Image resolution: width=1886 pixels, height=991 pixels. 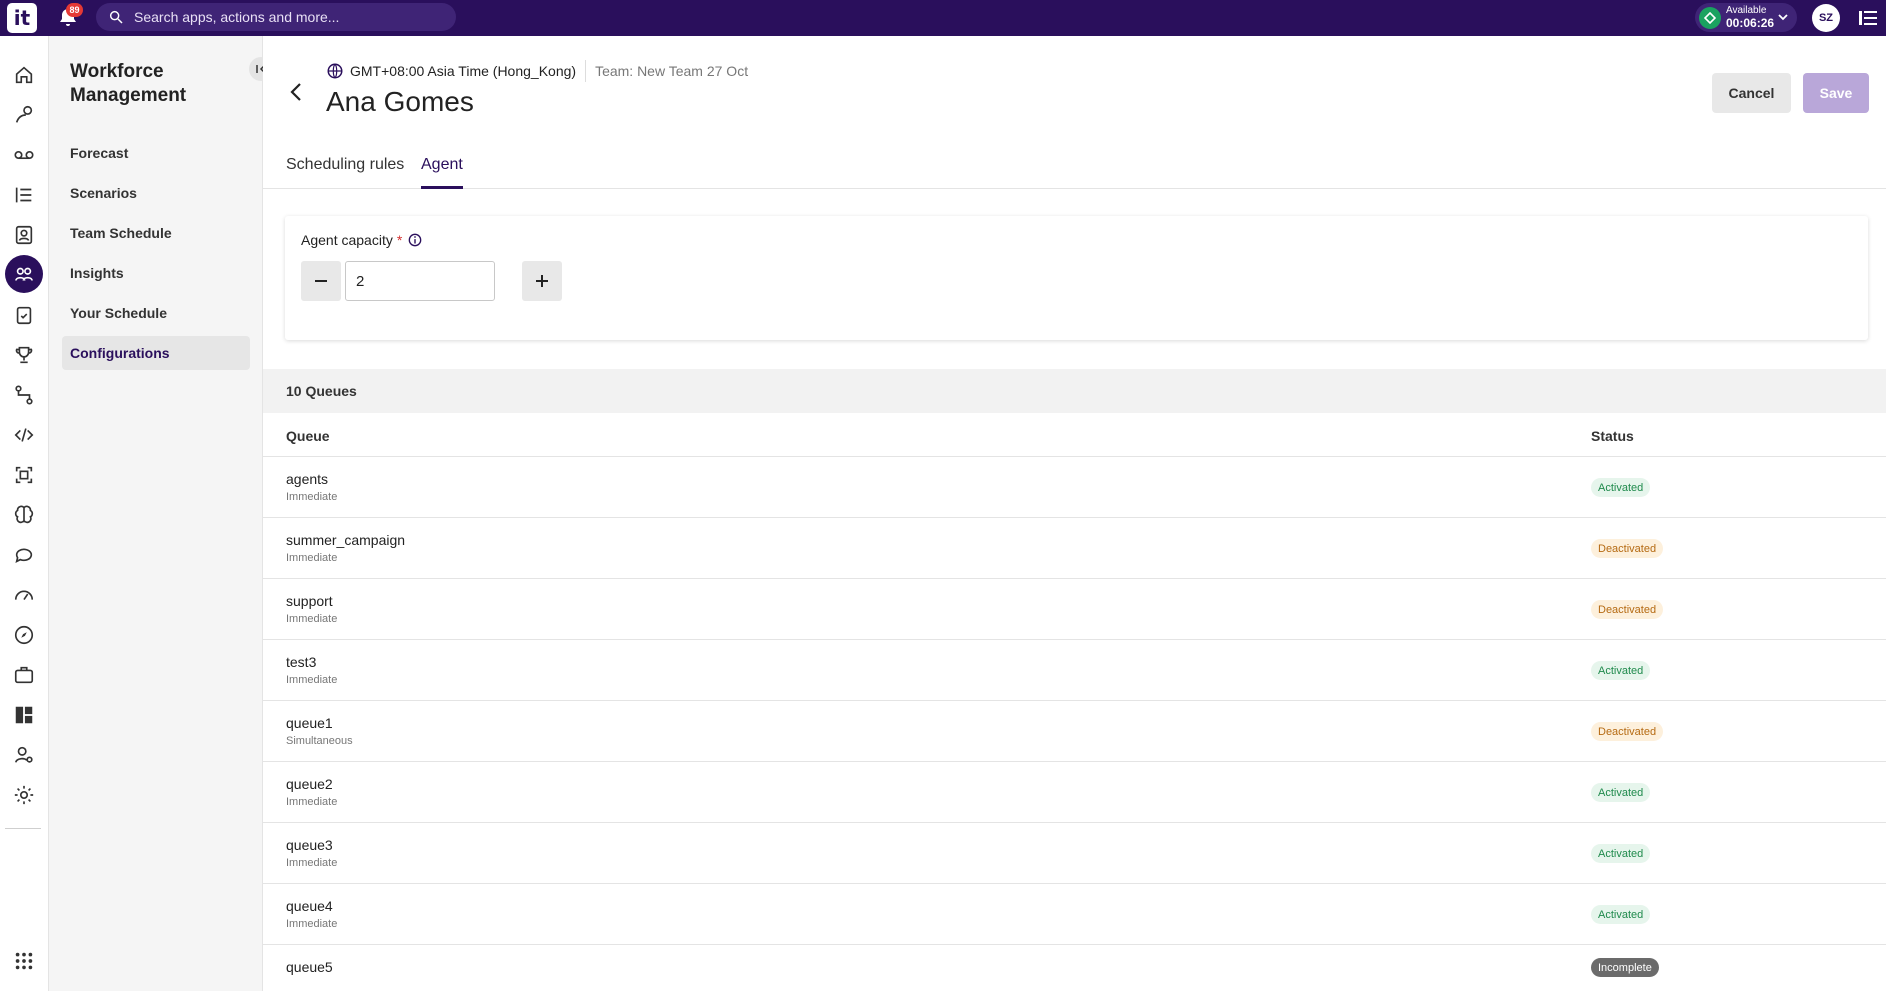 I want to click on page-title: Ana Gomes, so click(x=400, y=101).